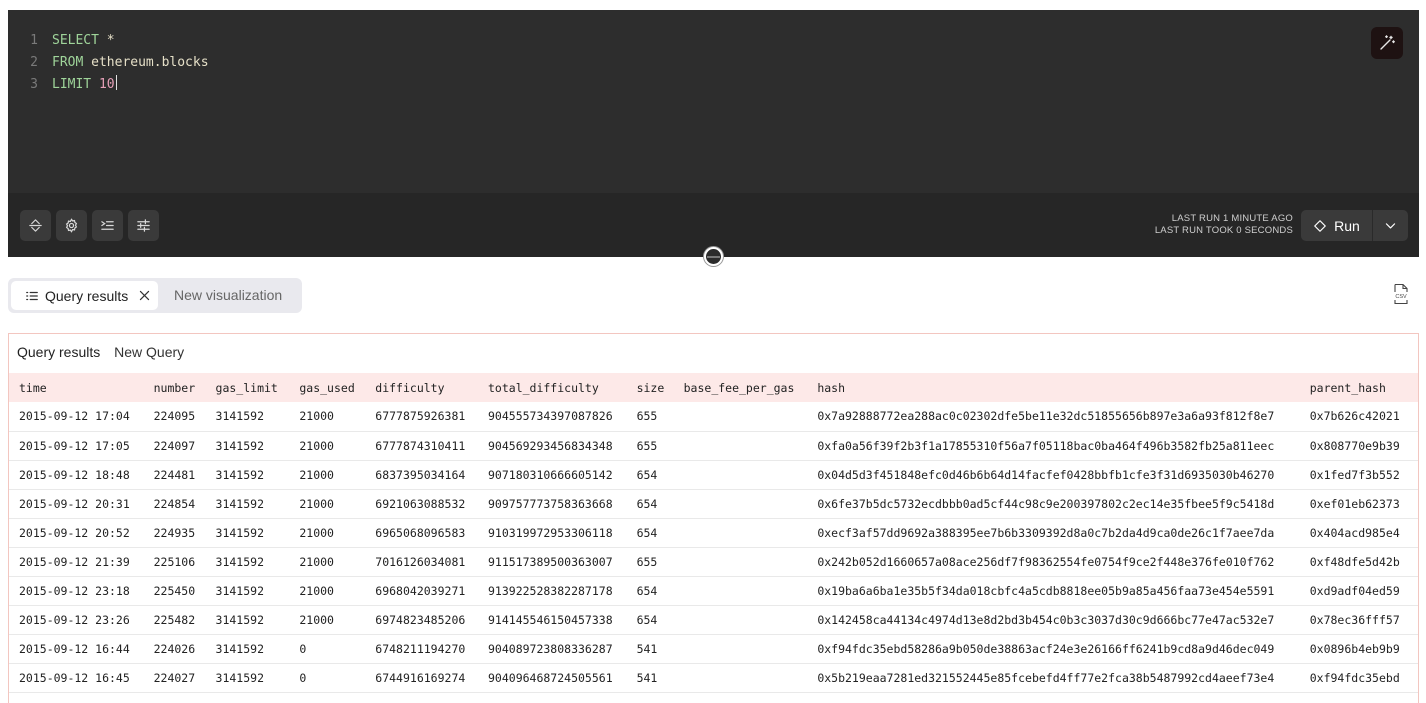 The width and height of the screenshot is (1426, 703). What do you see at coordinates (74, 532) in the screenshot?
I see `cell-time: 2015-09-12 20:52` at bounding box center [74, 532].